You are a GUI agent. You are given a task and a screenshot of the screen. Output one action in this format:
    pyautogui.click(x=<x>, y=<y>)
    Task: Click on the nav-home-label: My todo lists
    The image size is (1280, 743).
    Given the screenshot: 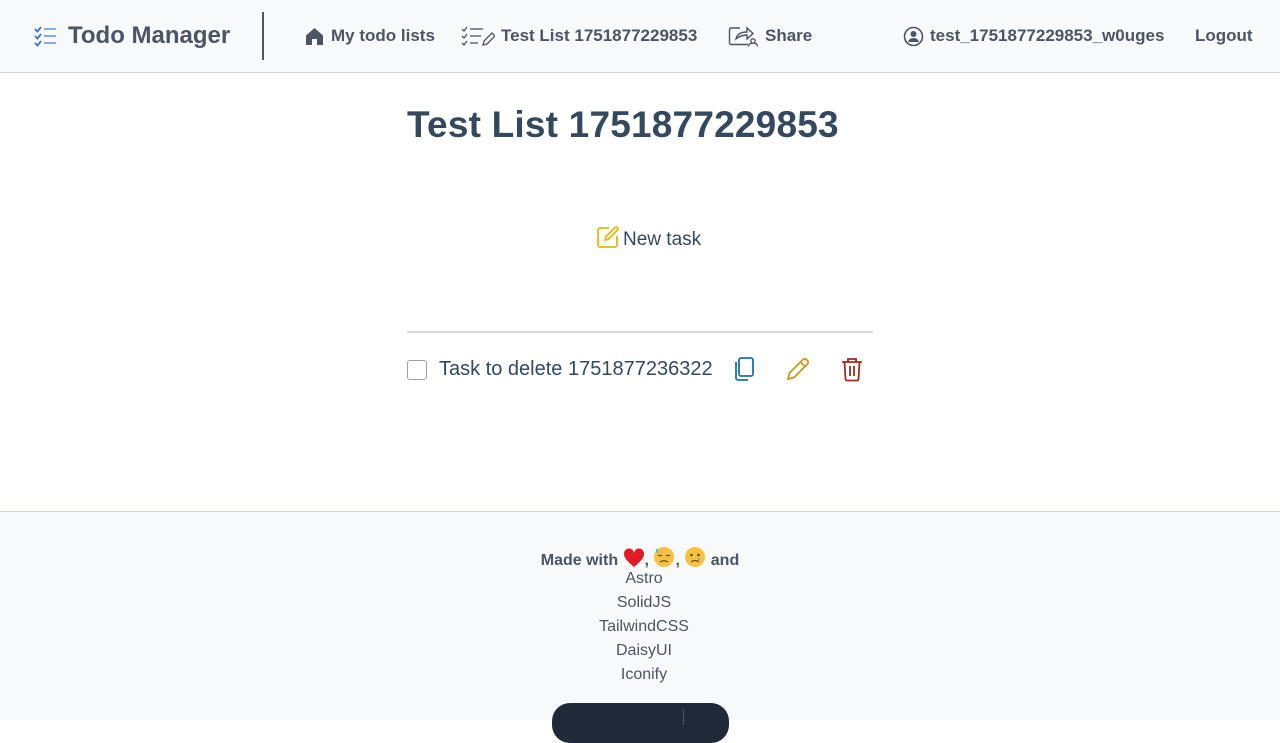 What is the action you would take?
    pyautogui.click(x=383, y=35)
    